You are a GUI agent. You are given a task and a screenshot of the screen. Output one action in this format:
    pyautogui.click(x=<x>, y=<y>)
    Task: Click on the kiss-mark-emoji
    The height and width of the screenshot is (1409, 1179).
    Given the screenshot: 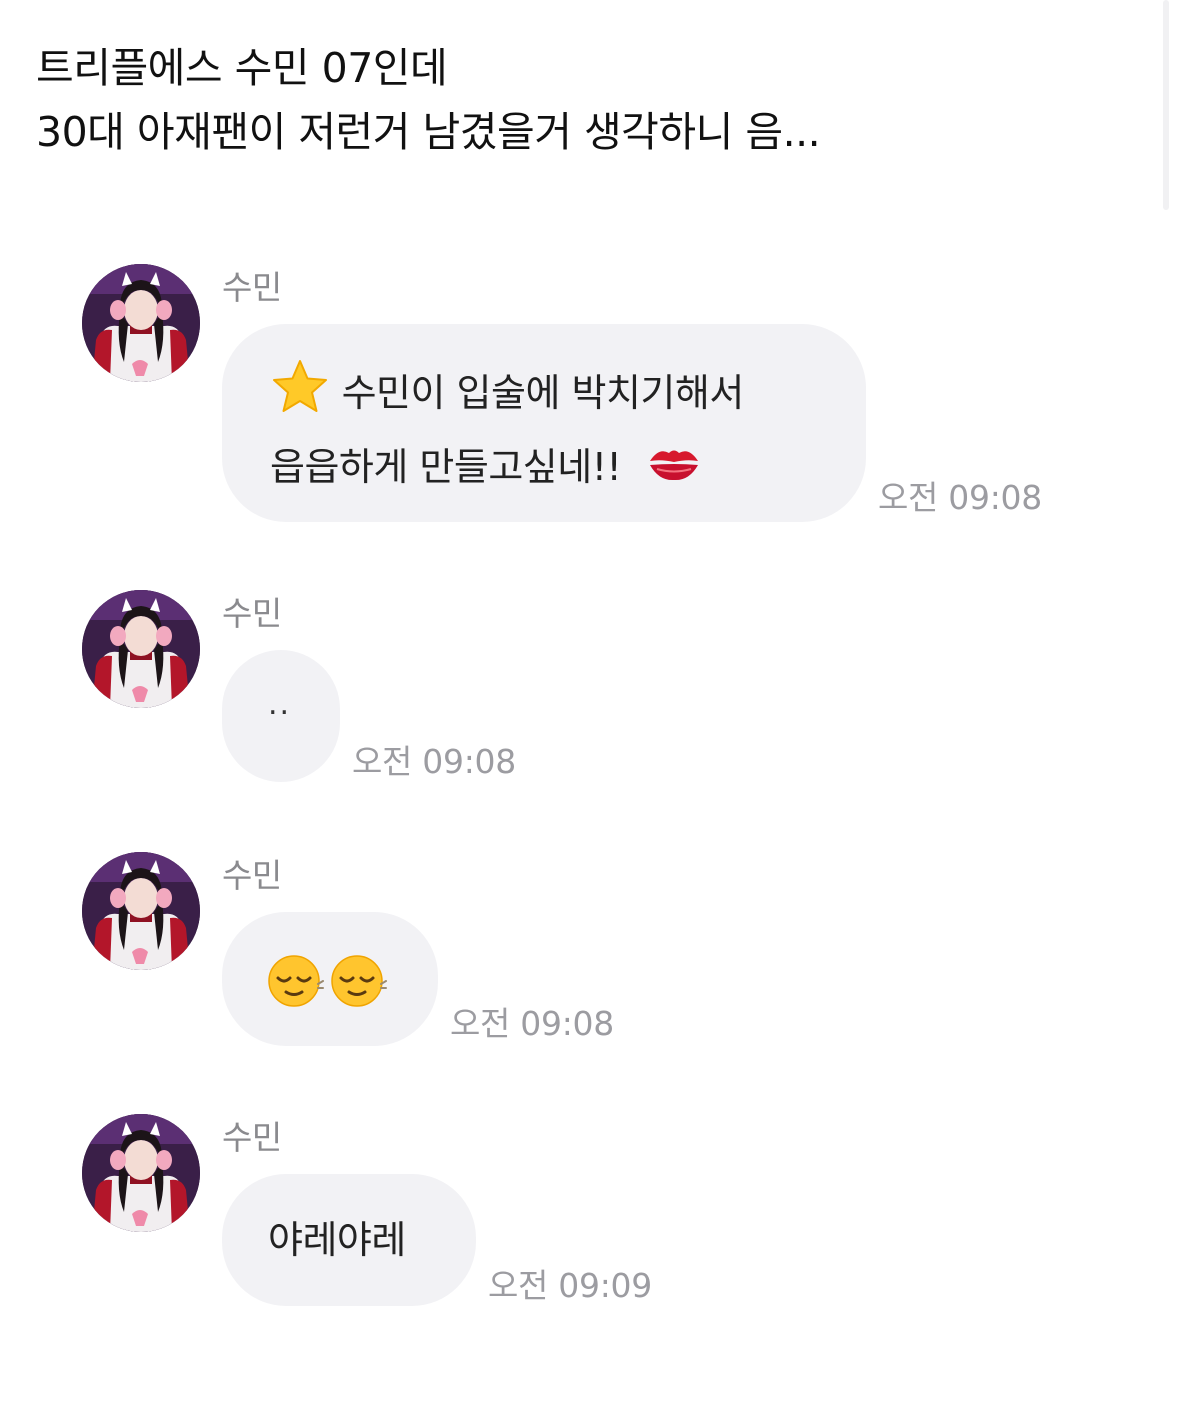 What is the action you would take?
    pyautogui.click(x=674, y=470)
    